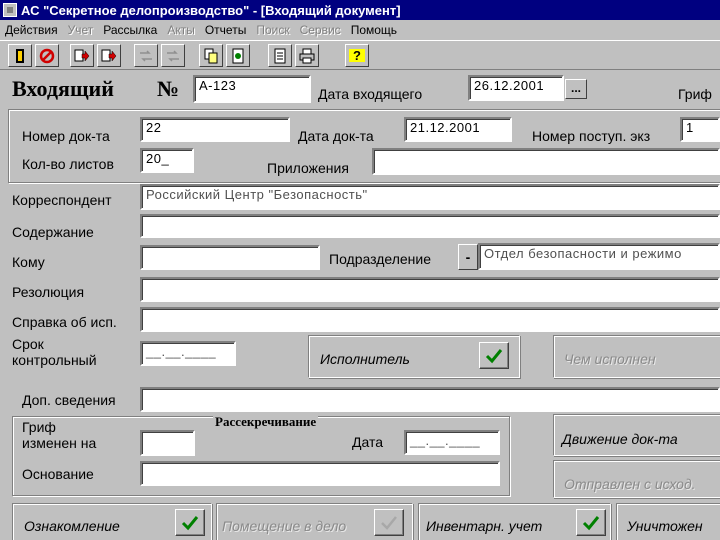 This screenshot has width=720, height=540. I want to click on familiarization-checkbox, so click(190, 522).